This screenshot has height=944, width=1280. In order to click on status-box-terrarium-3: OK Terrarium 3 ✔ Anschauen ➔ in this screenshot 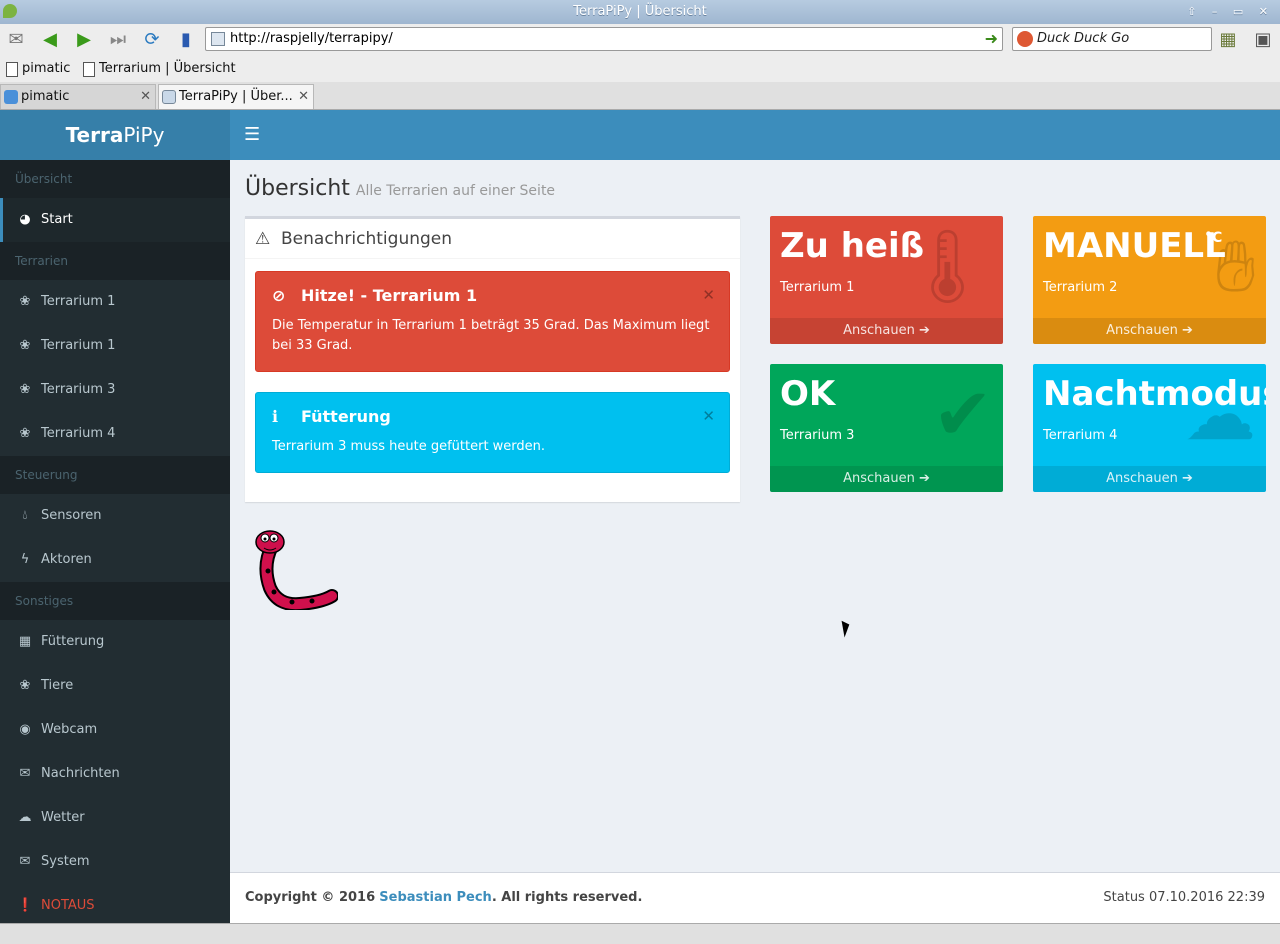, I will do `click(886, 428)`.